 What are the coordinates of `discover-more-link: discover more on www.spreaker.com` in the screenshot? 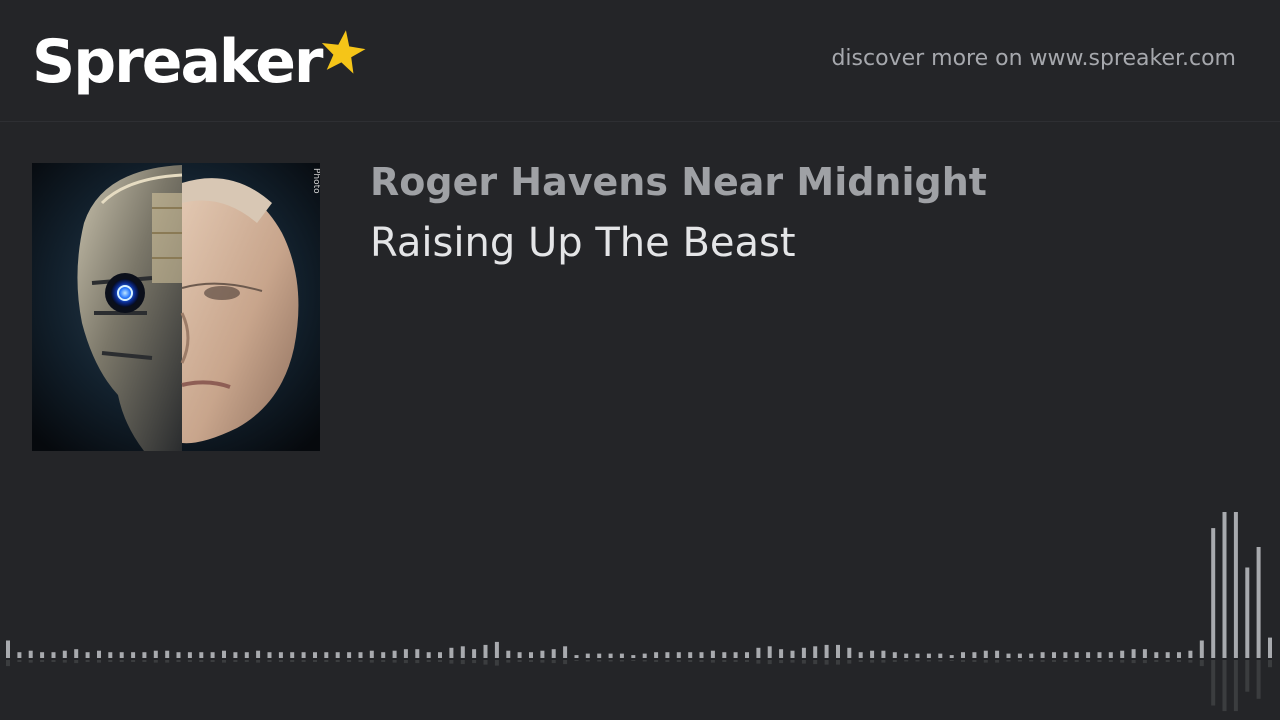 It's located at (1033, 58).